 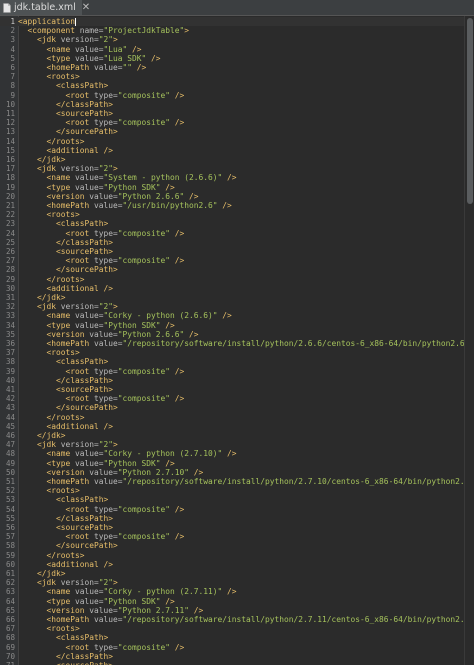 I want to click on line-text: <version value="Python 2.7.10" />, so click(x=111, y=472).